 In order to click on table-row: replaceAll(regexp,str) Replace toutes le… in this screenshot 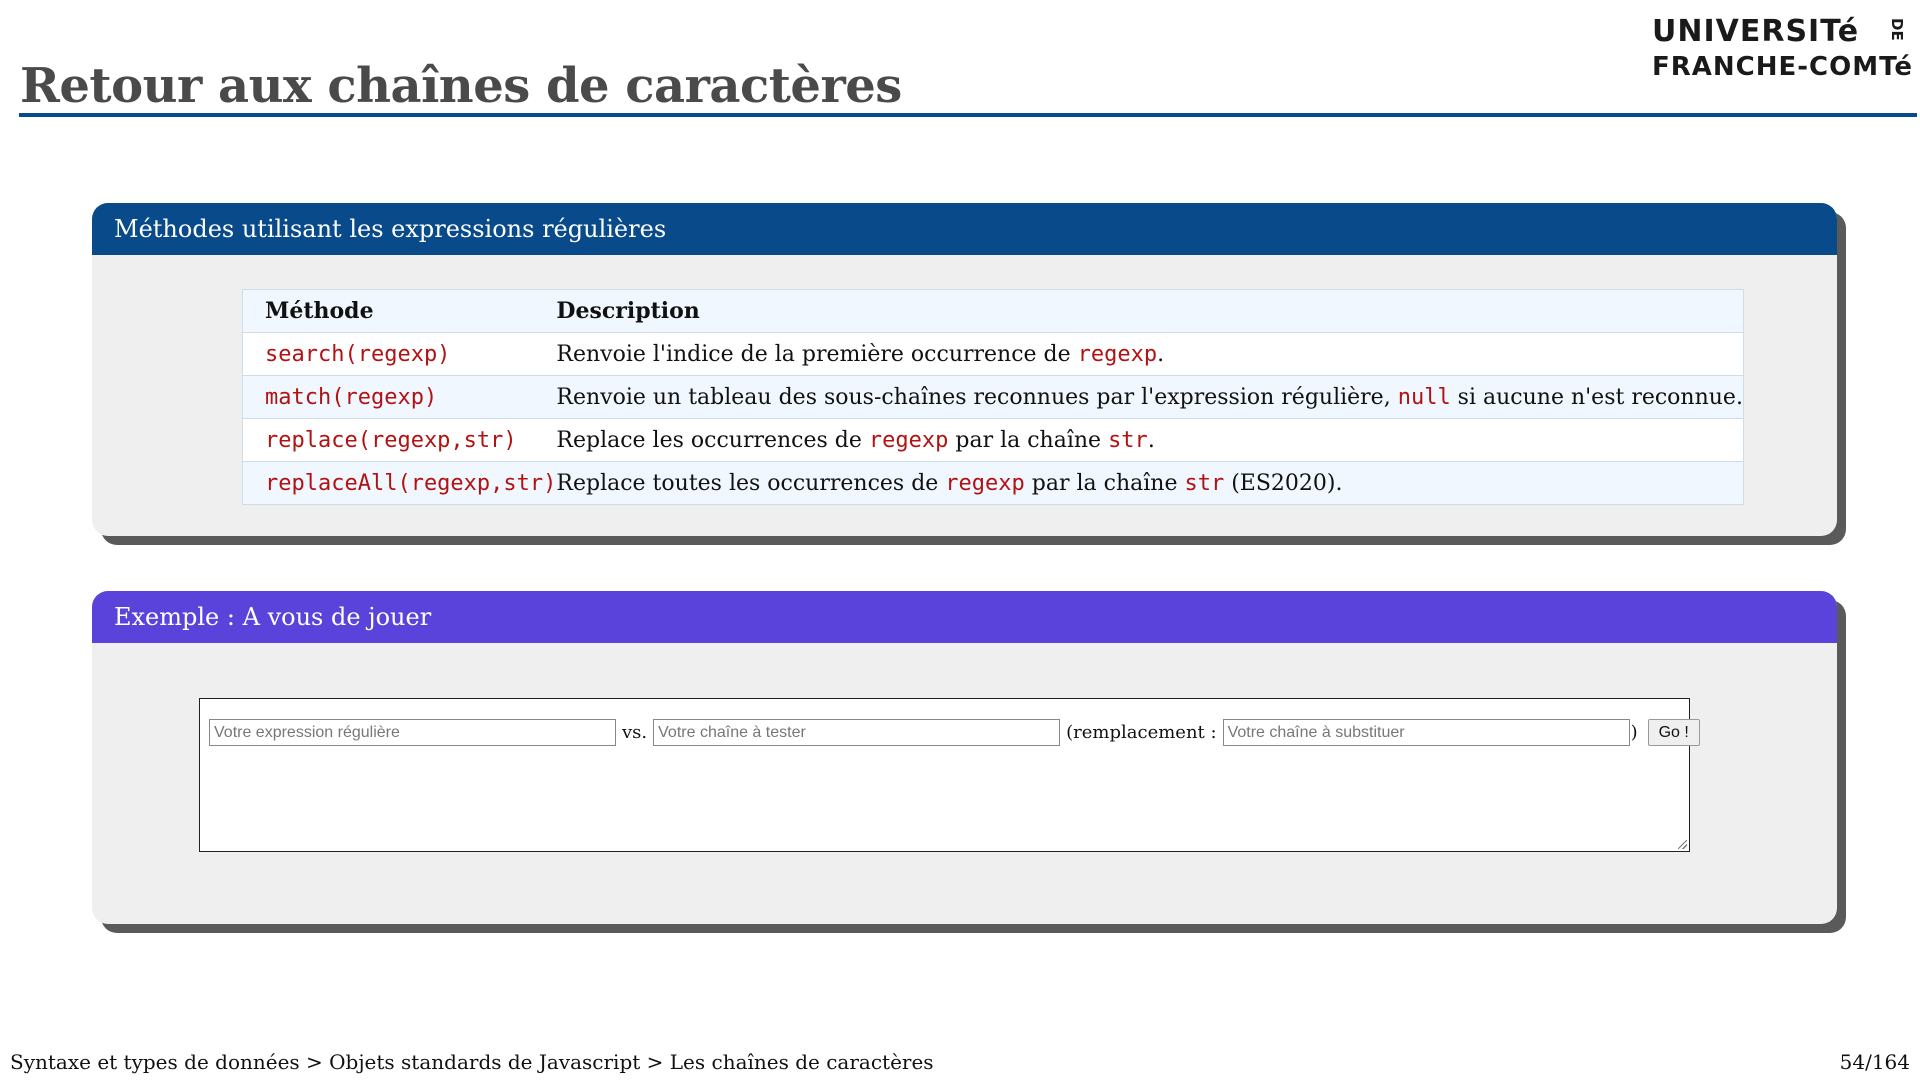, I will do `click(993, 483)`.